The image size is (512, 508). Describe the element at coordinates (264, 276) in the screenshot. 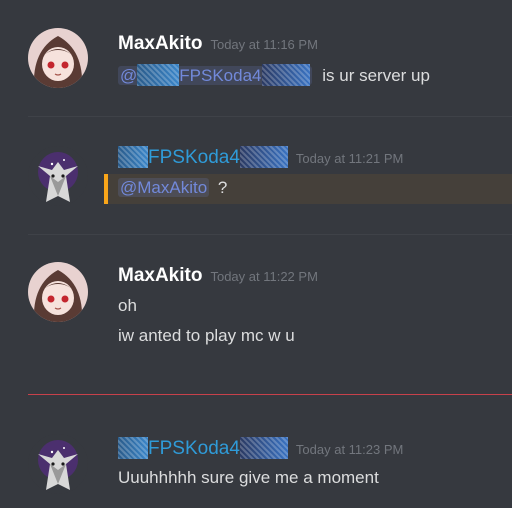

I see `timestamp: Today at 11:22 PM` at that location.